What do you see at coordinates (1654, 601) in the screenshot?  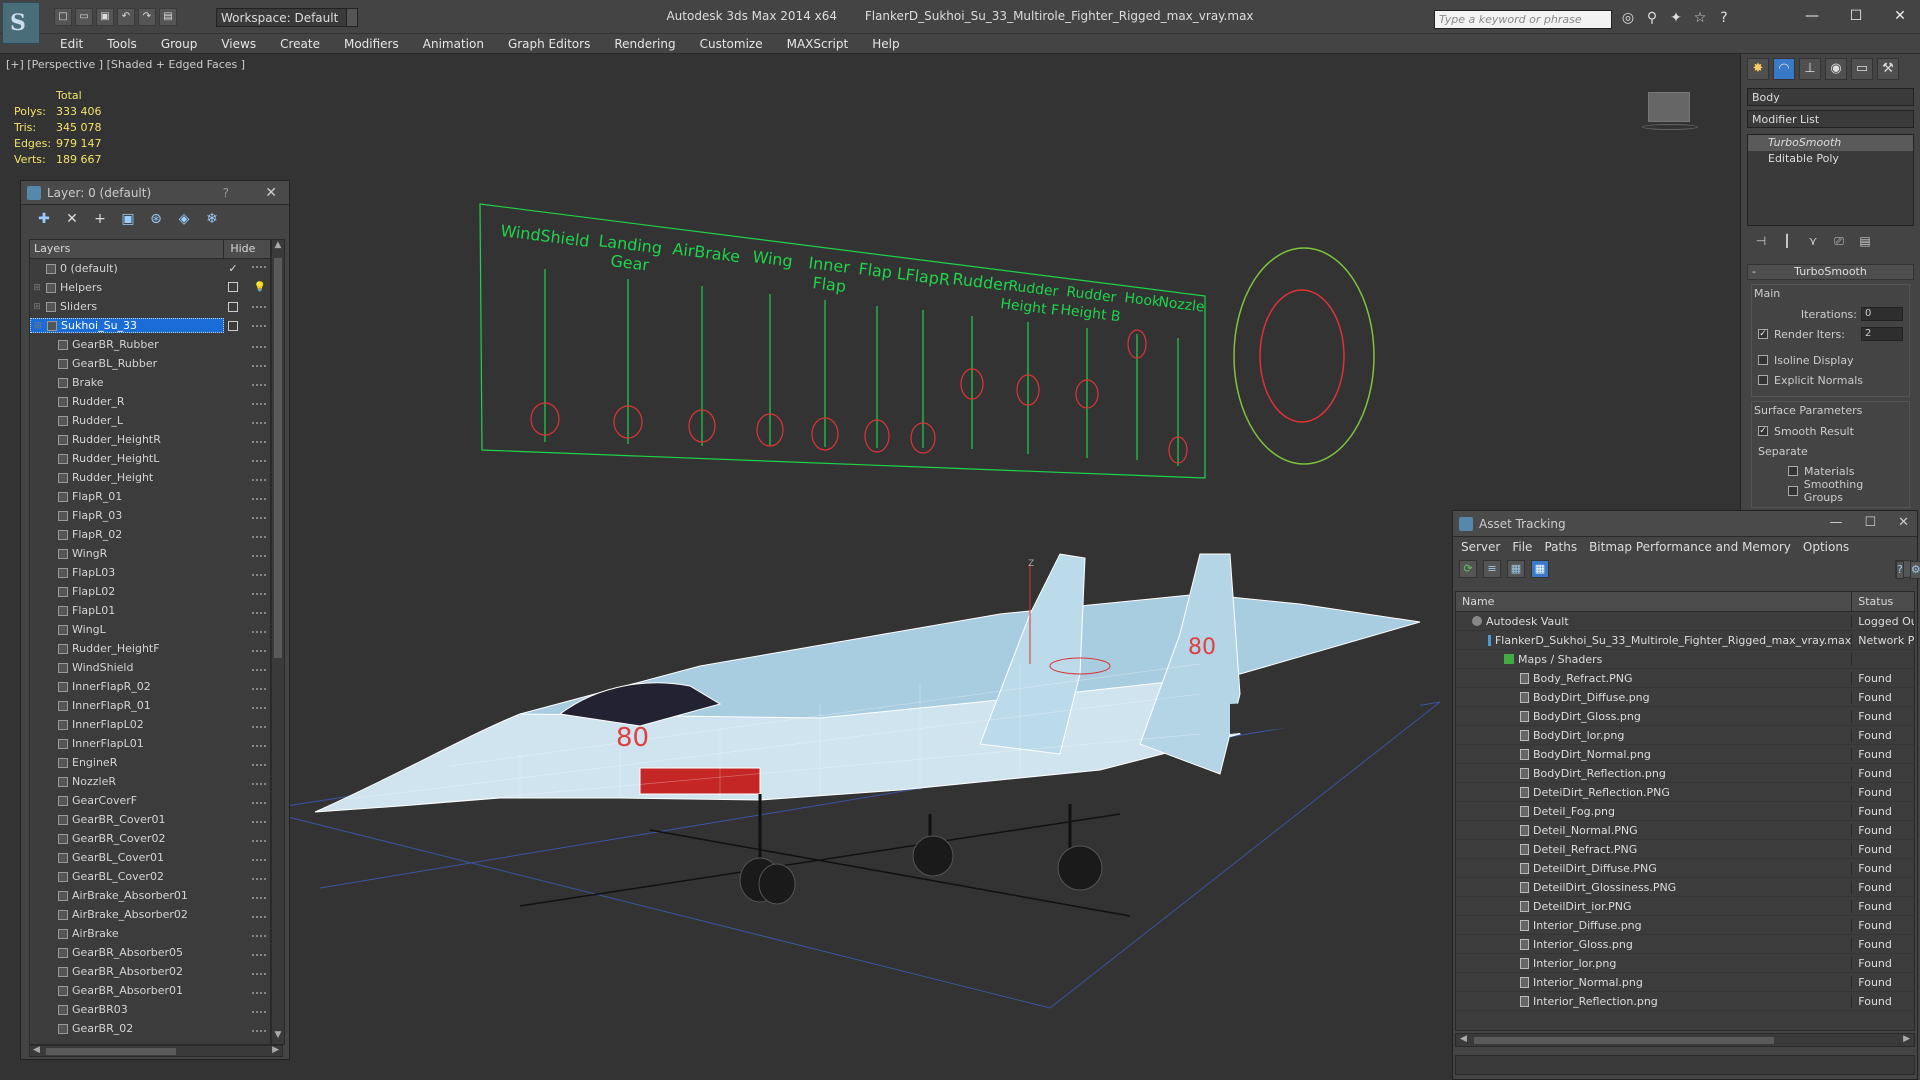 I see `name-column-header: Name` at bounding box center [1654, 601].